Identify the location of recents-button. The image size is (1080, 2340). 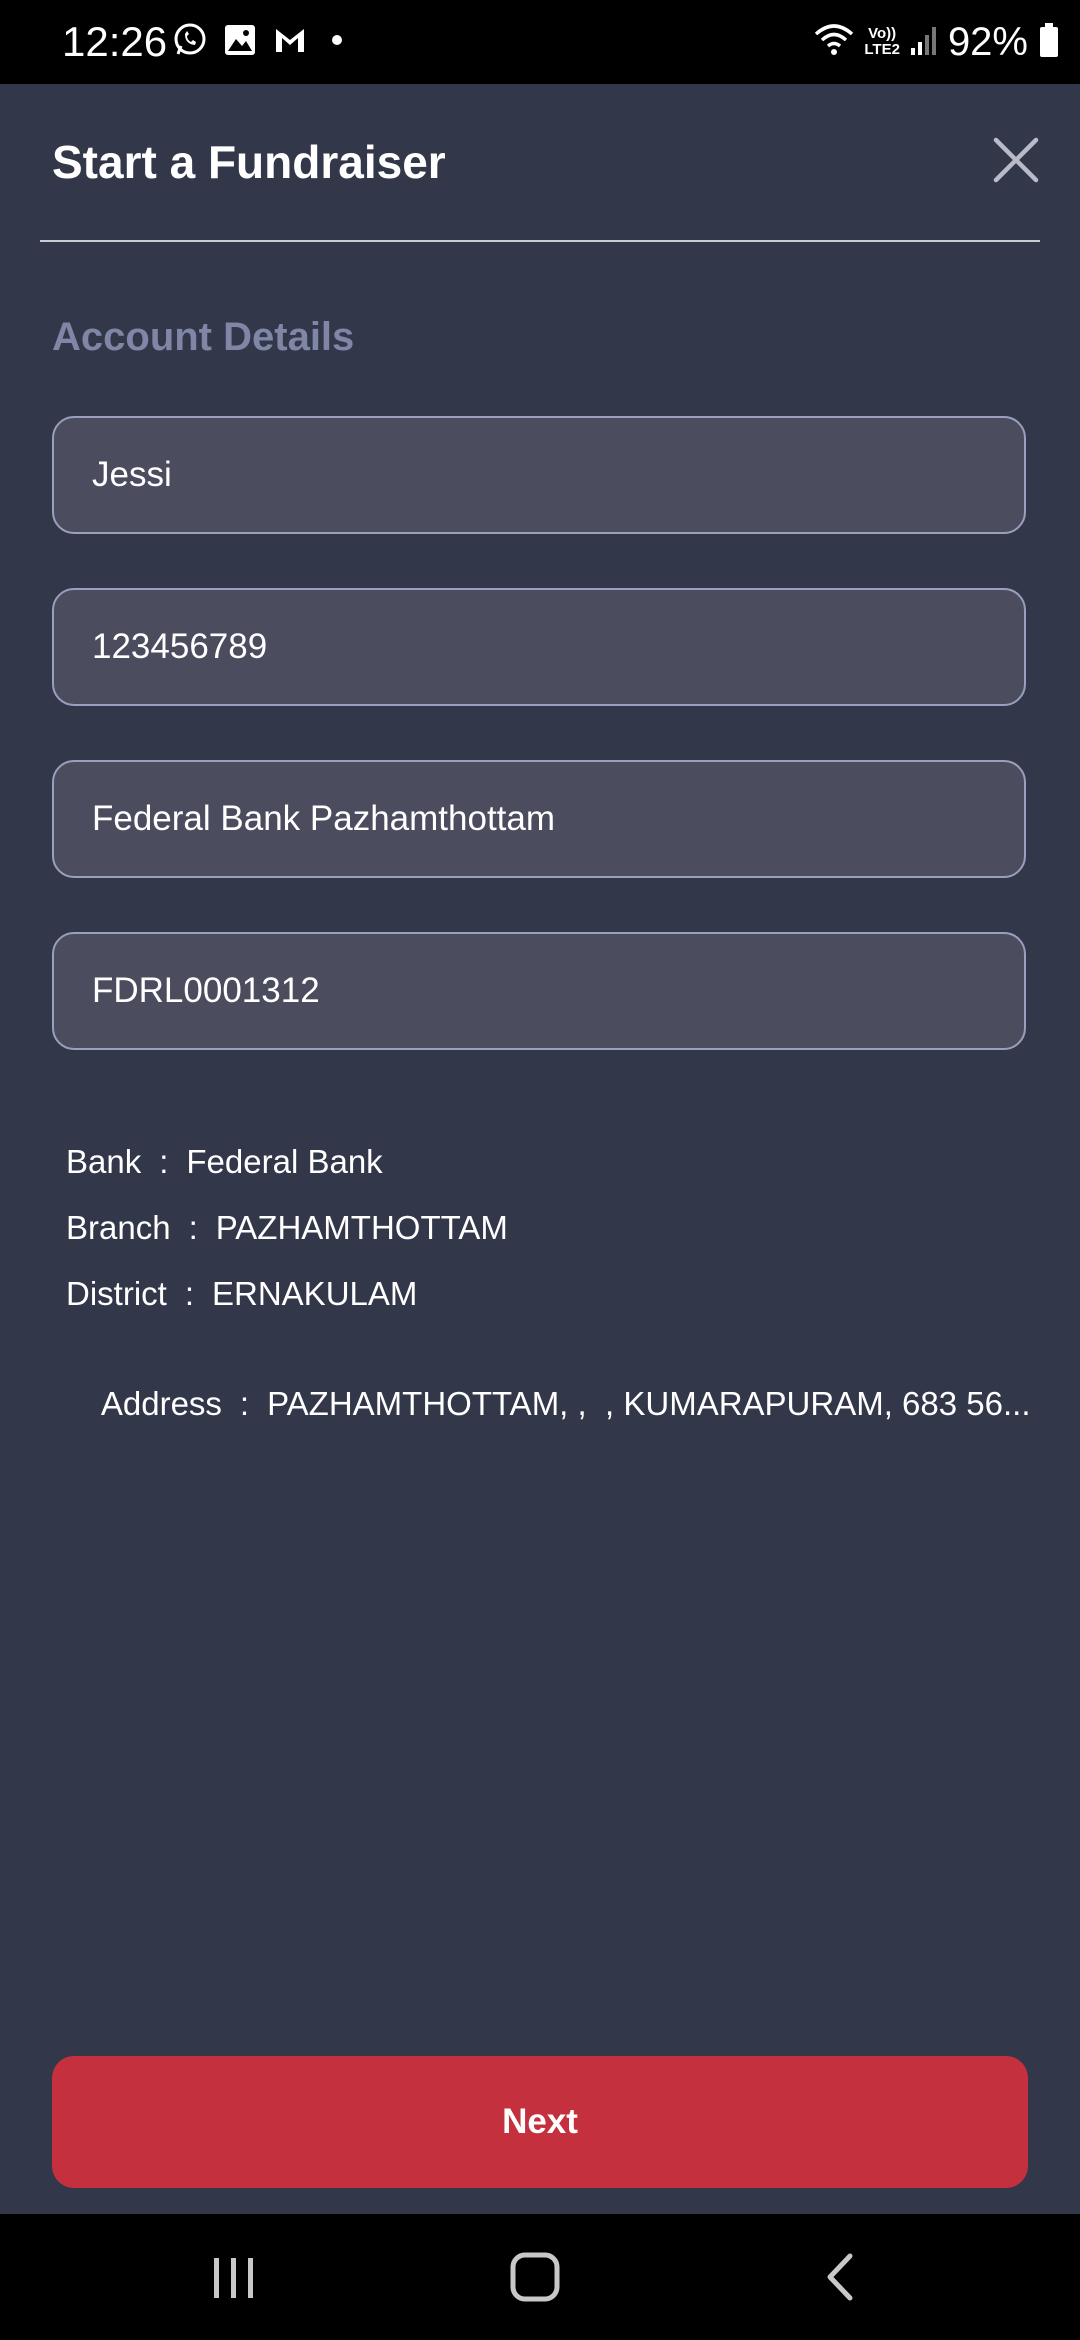
(233, 2277).